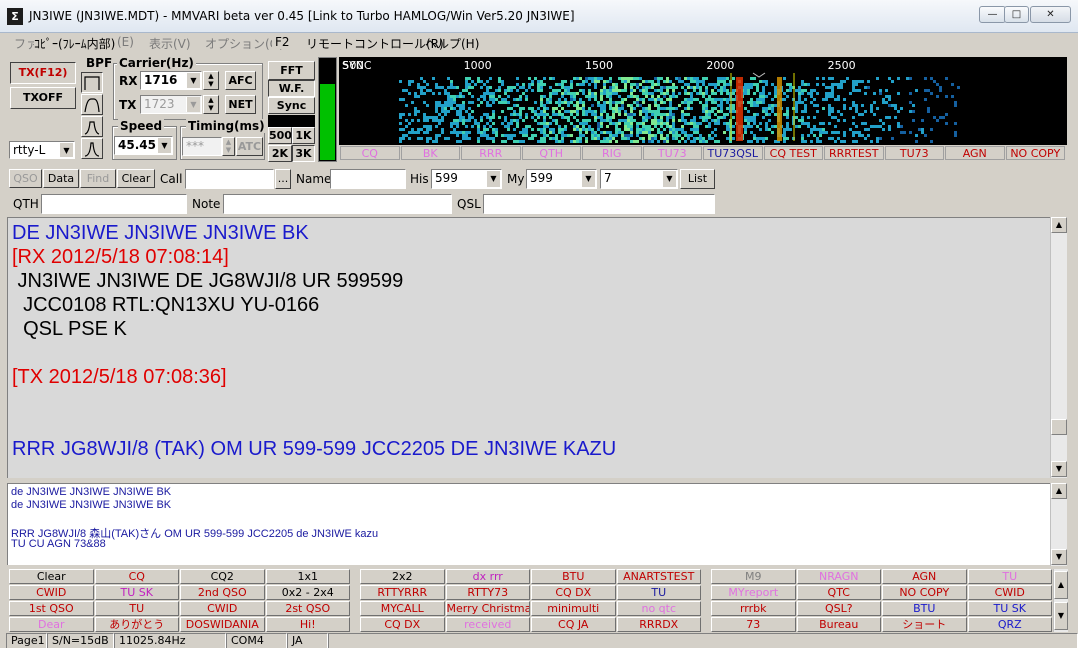 This screenshot has height=648, width=1078. What do you see at coordinates (222, 624) in the screenshot?
I see `macro-grid-button: DOSWIDANIA` at bounding box center [222, 624].